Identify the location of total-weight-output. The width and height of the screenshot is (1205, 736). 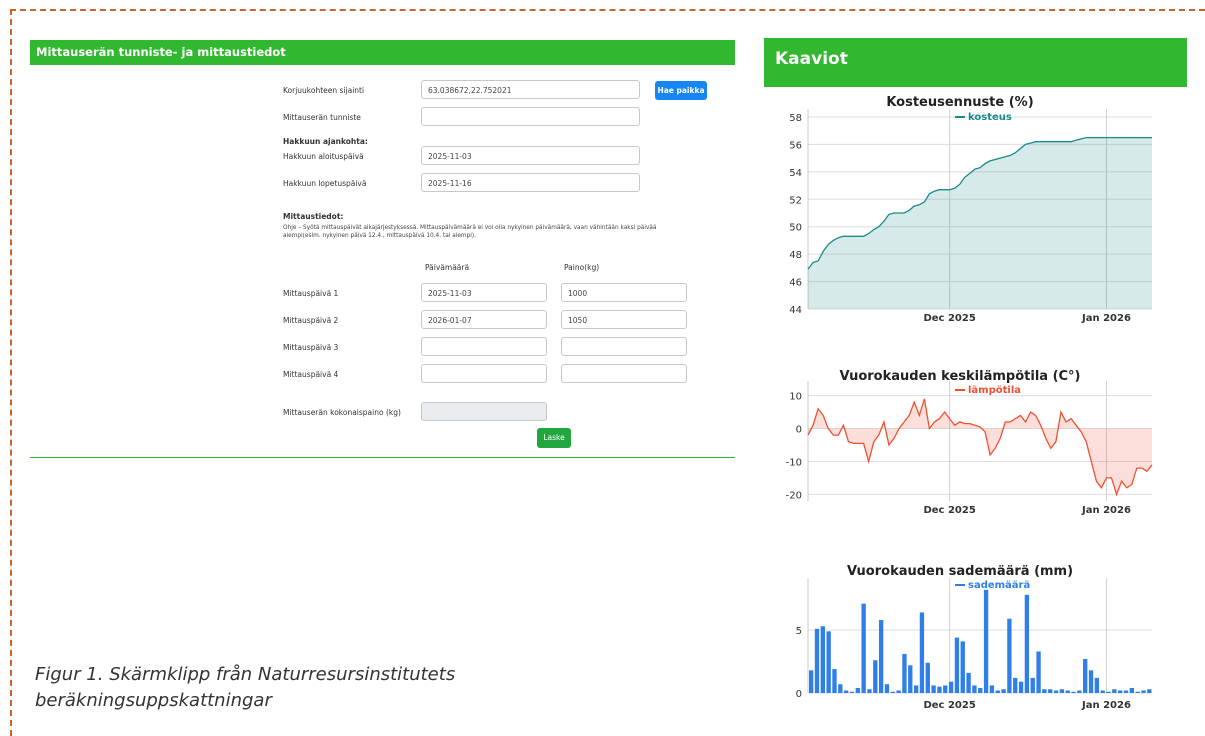
(484, 411).